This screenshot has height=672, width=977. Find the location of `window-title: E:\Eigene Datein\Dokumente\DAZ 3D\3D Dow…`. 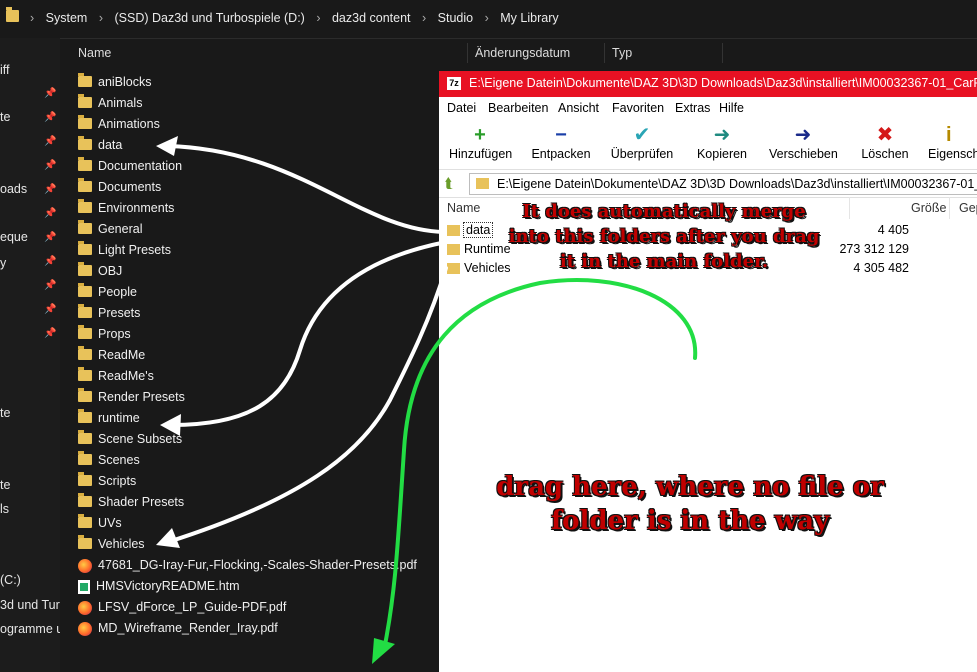

window-title: E:\Eigene Datein\Dokumente\DAZ 3D\3D Dow… is located at coordinates (723, 83).